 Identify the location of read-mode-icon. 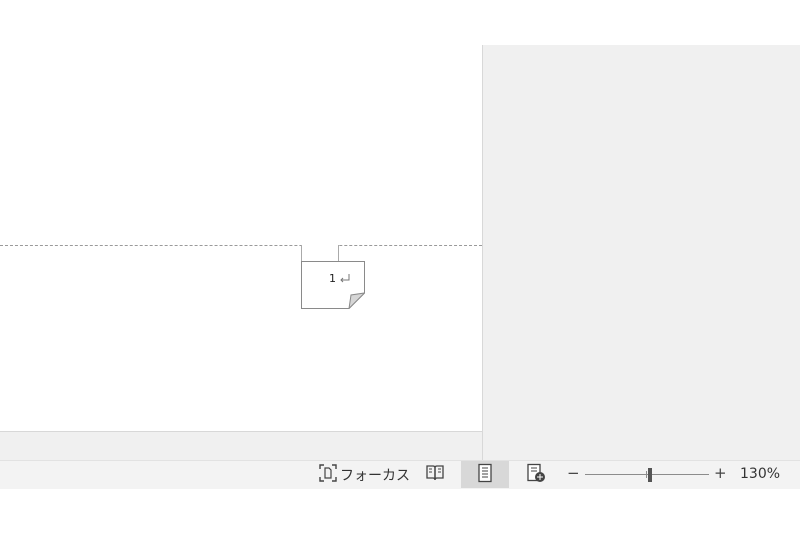
(435, 475).